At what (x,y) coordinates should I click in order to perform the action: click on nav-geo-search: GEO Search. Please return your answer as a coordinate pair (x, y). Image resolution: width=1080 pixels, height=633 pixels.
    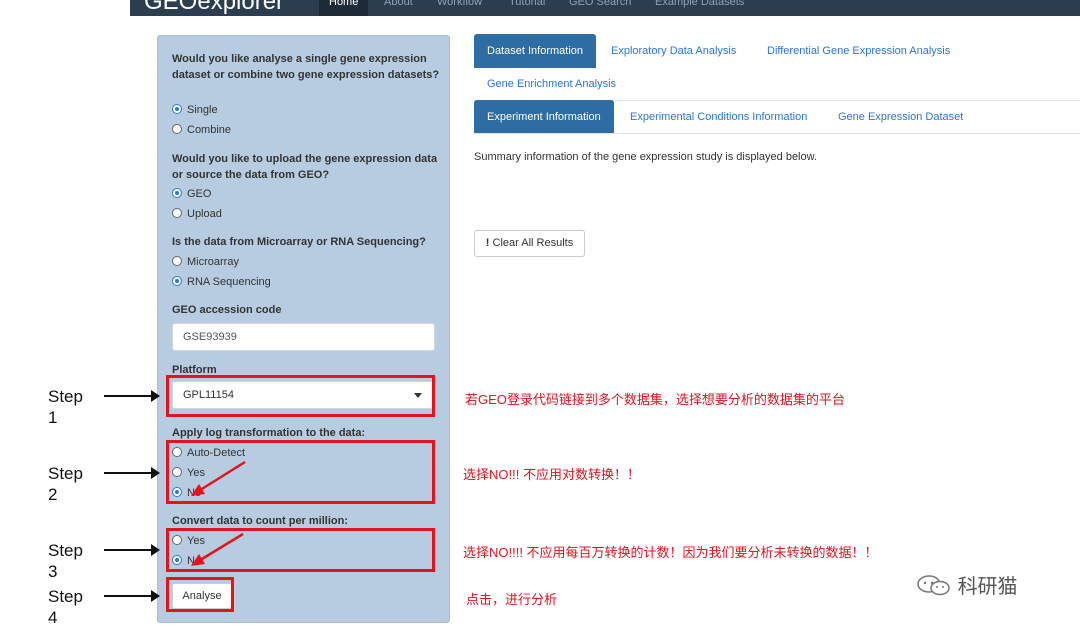
    Looking at the image, I should click on (600, 8).